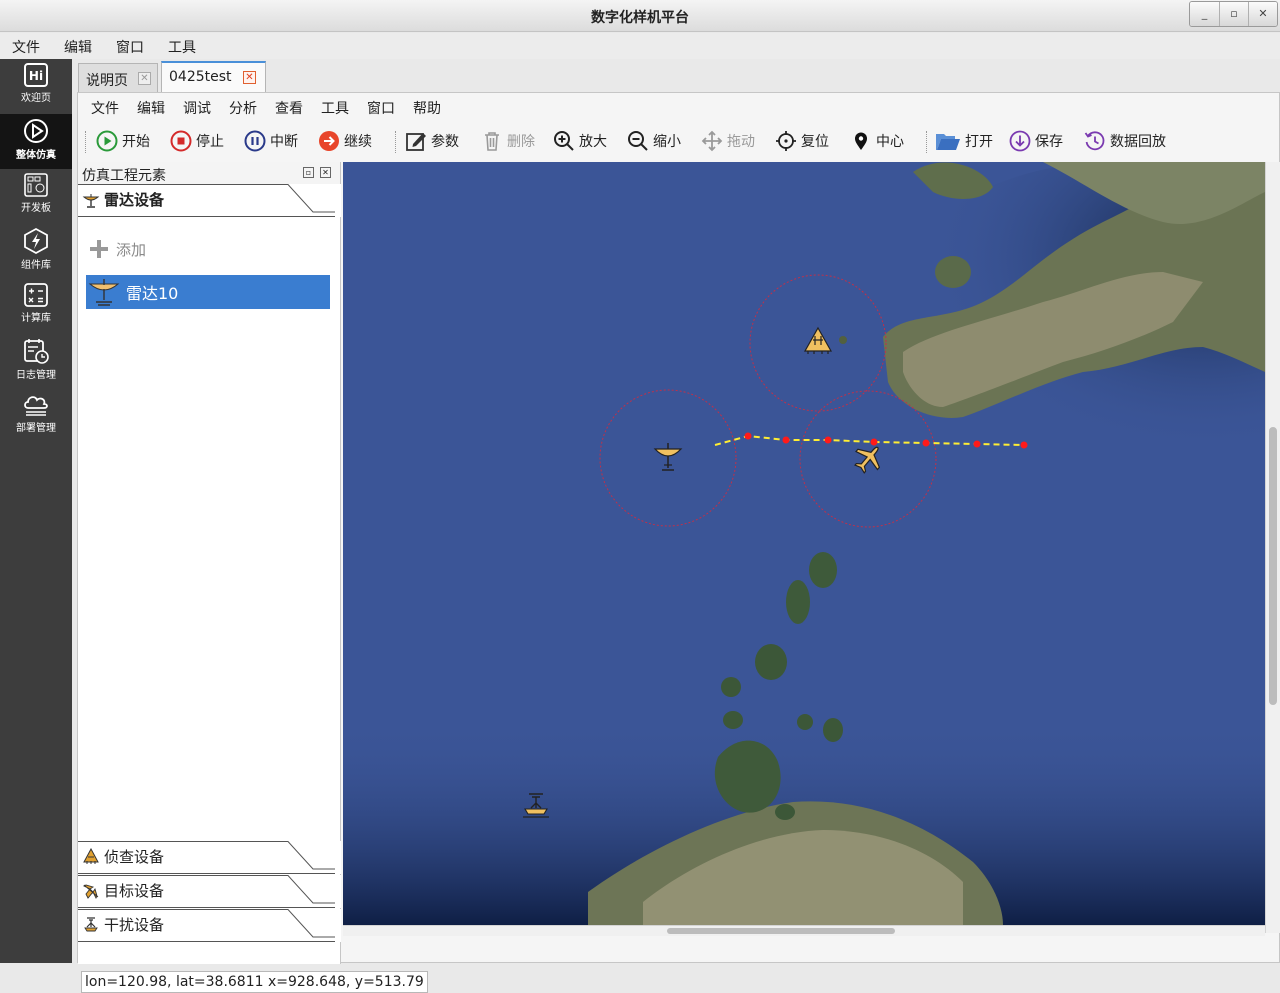  Describe the element at coordinates (1204, 14) in the screenshot. I see `minimize-button: _` at that location.